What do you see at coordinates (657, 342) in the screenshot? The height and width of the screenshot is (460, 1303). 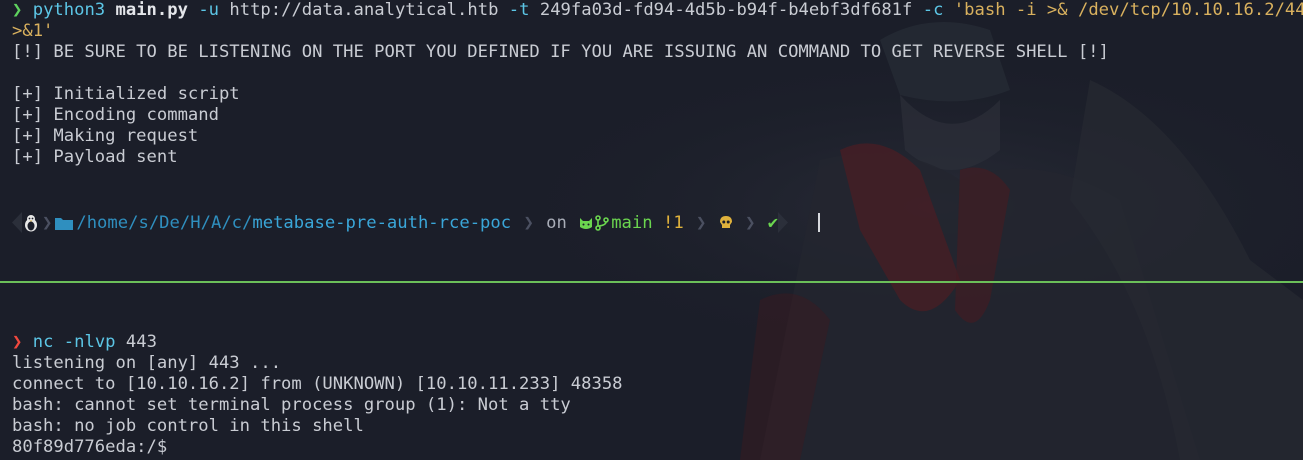 I see `nc-command-line: ❯ nc -nlvp 443` at bounding box center [657, 342].